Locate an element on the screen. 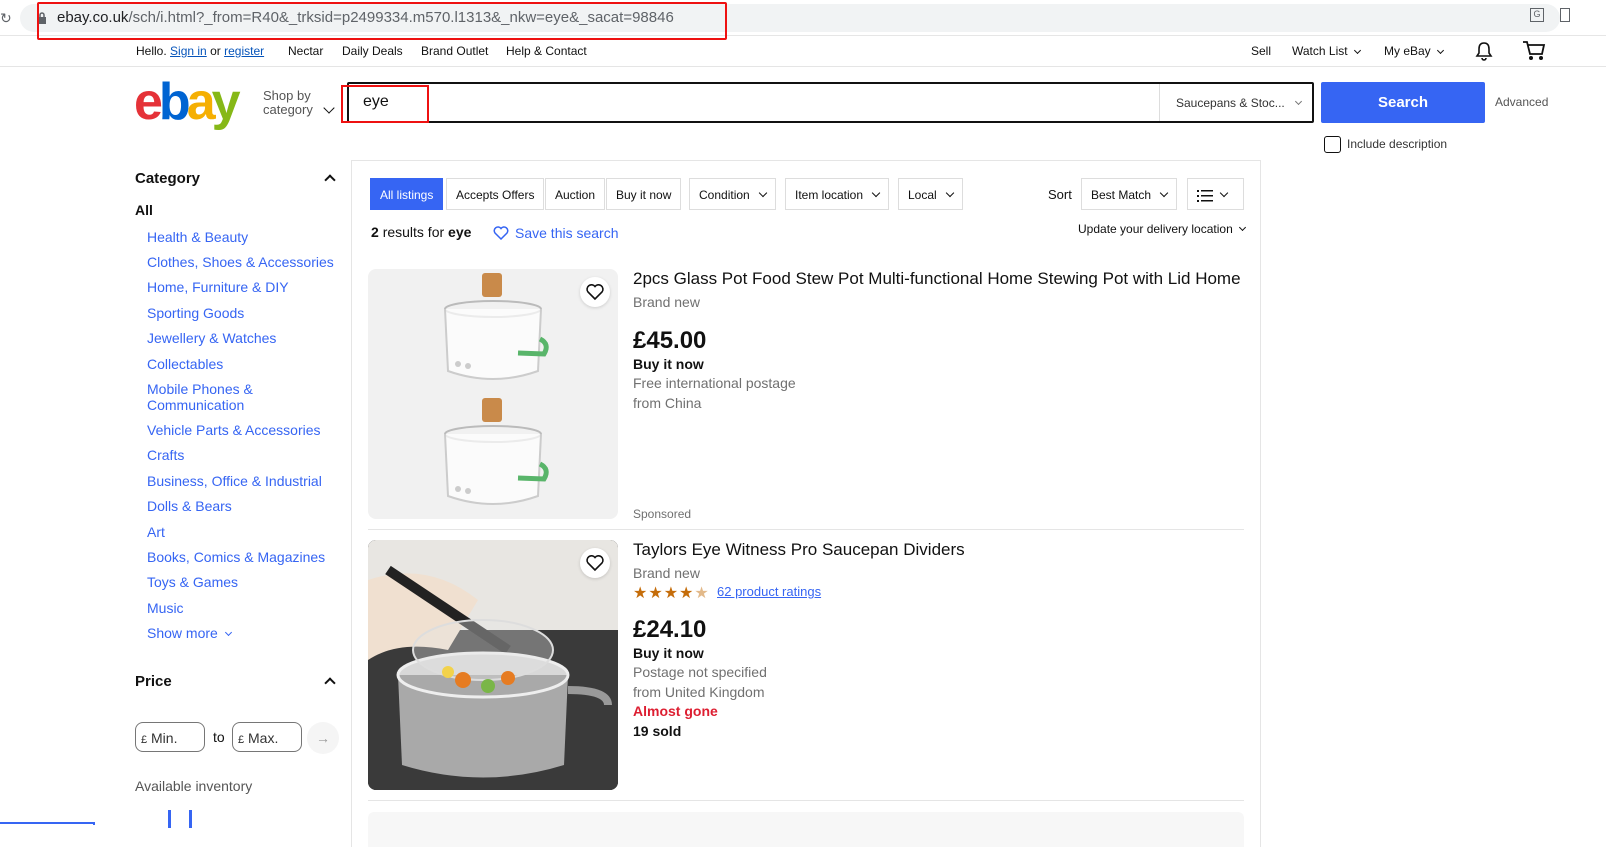 This screenshot has height=847, width=1606. sell-link: Sell is located at coordinates (1261, 51).